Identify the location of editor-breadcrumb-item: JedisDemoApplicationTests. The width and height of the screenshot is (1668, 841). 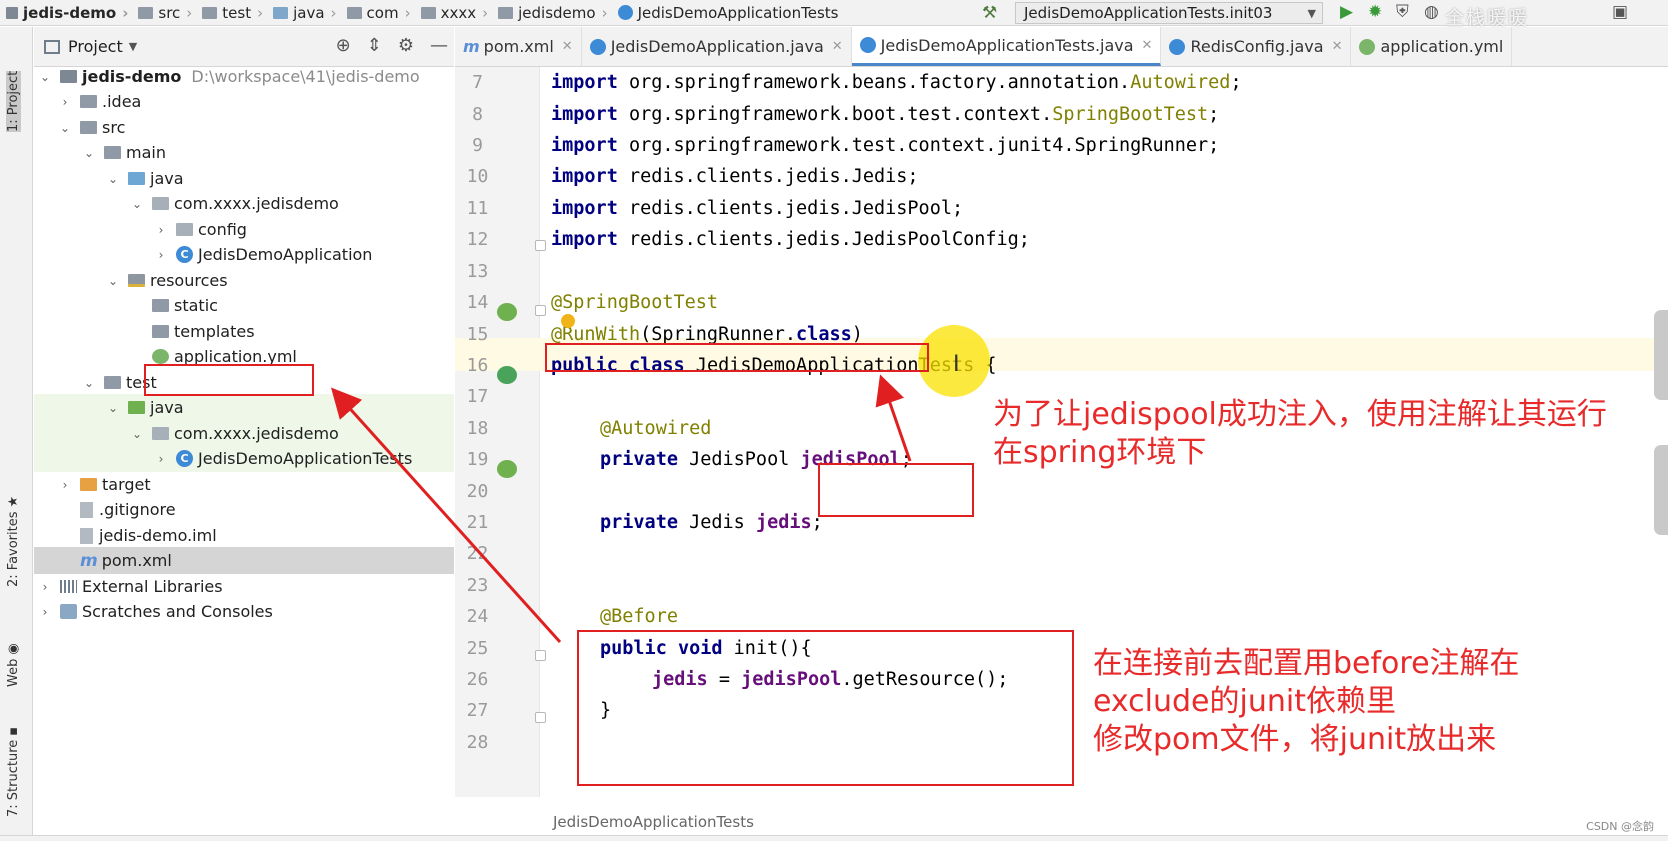
(653, 822).